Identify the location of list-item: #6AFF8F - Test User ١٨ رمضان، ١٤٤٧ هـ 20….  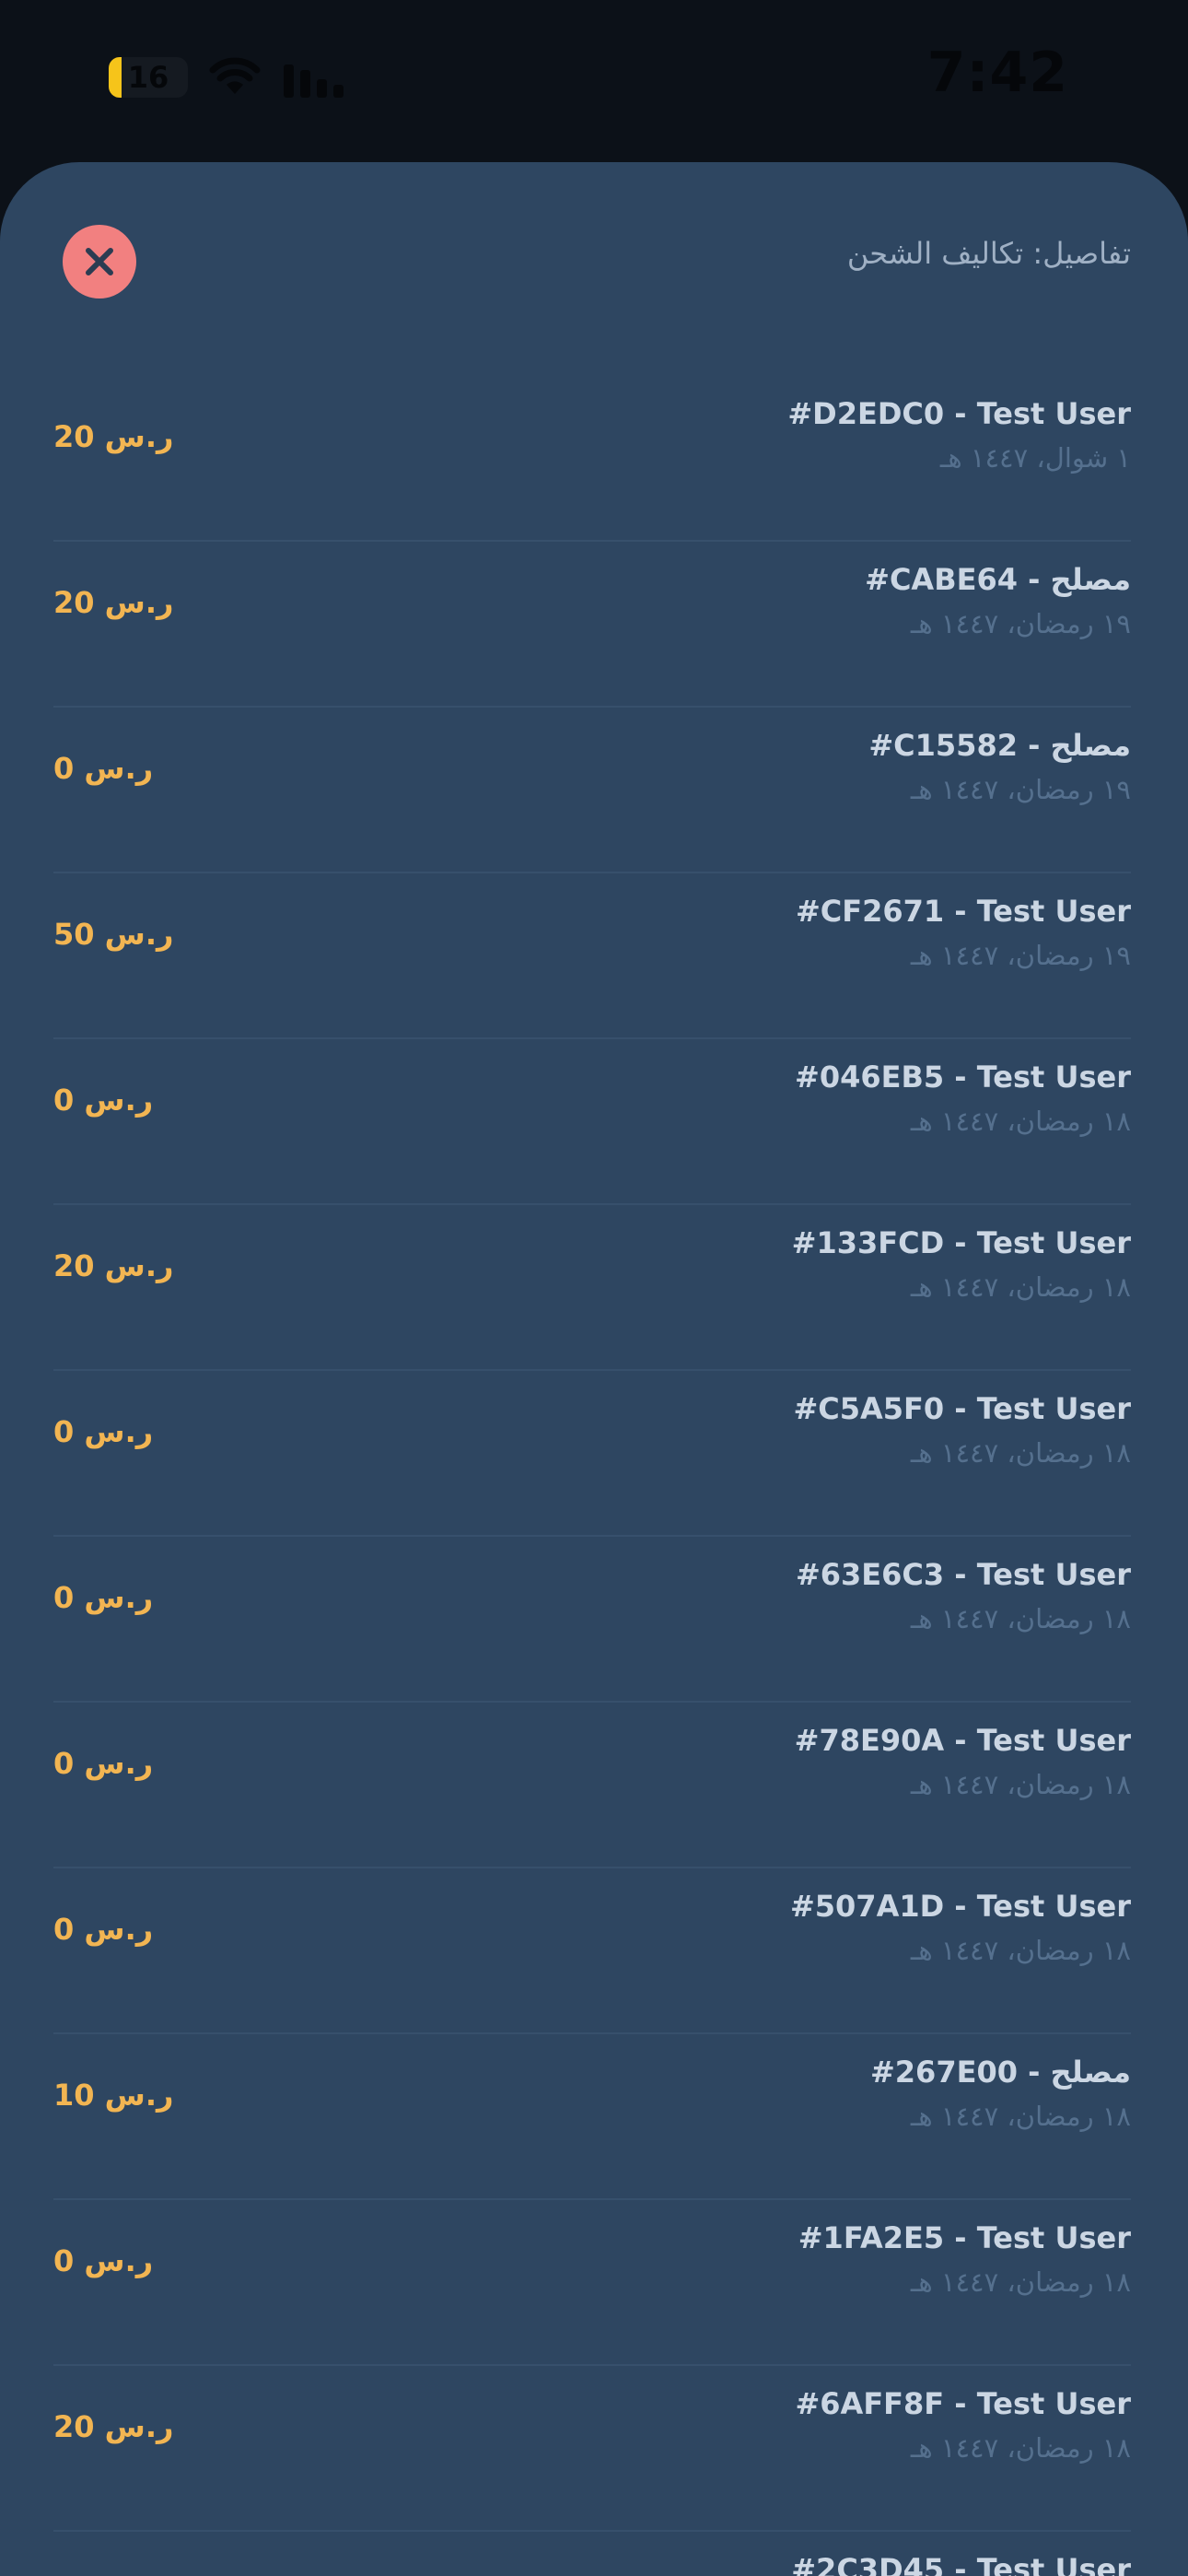
(592, 2449).